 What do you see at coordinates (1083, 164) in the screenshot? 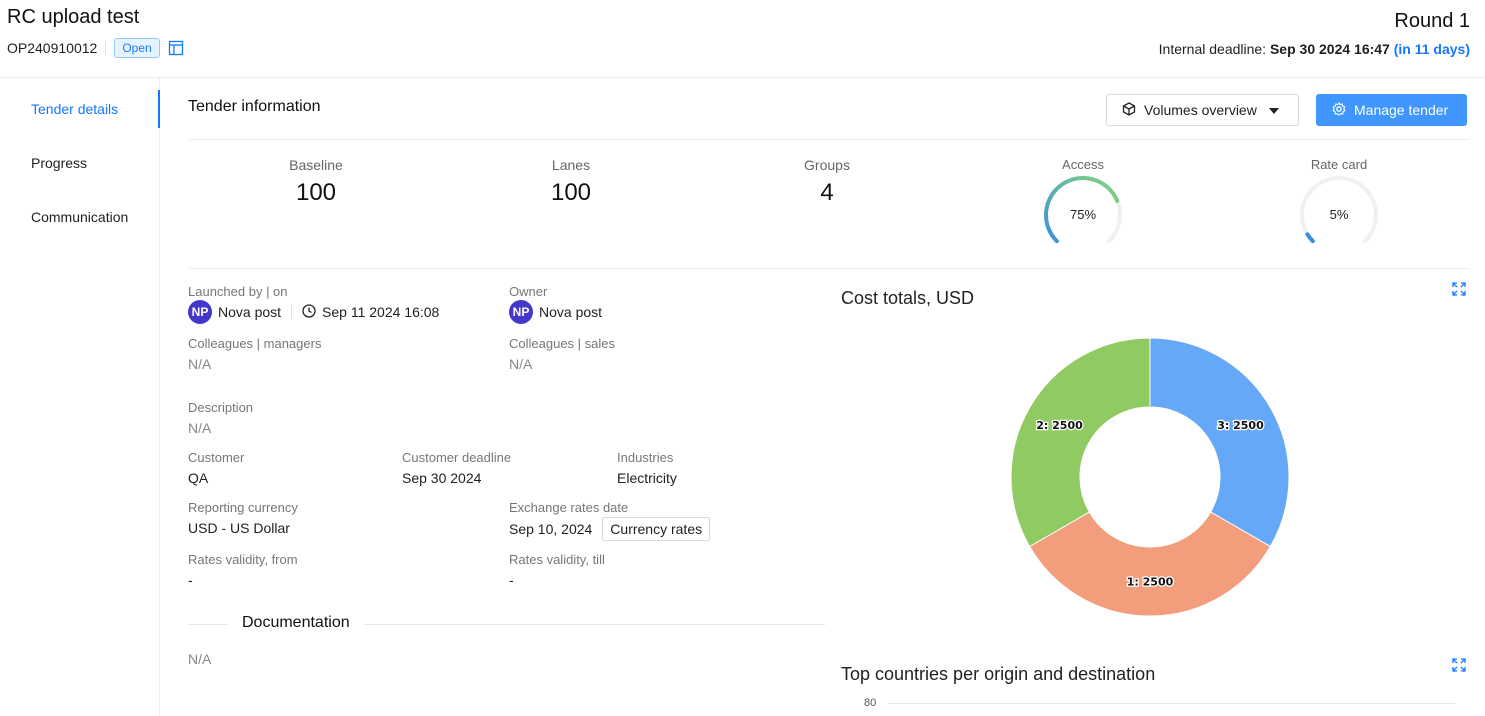
I see `access-label: Access` at bounding box center [1083, 164].